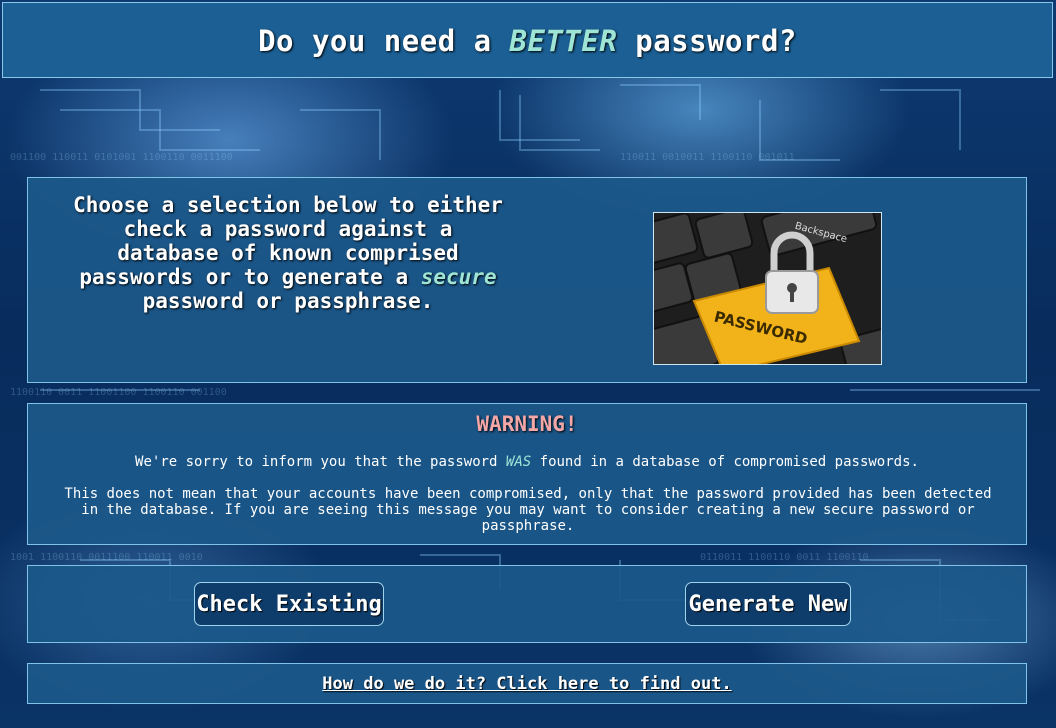 The image size is (1056, 728). What do you see at coordinates (707, 157) in the screenshot?
I see `svg-text: 110011 0010011 1100110 001011` at bounding box center [707, 157].